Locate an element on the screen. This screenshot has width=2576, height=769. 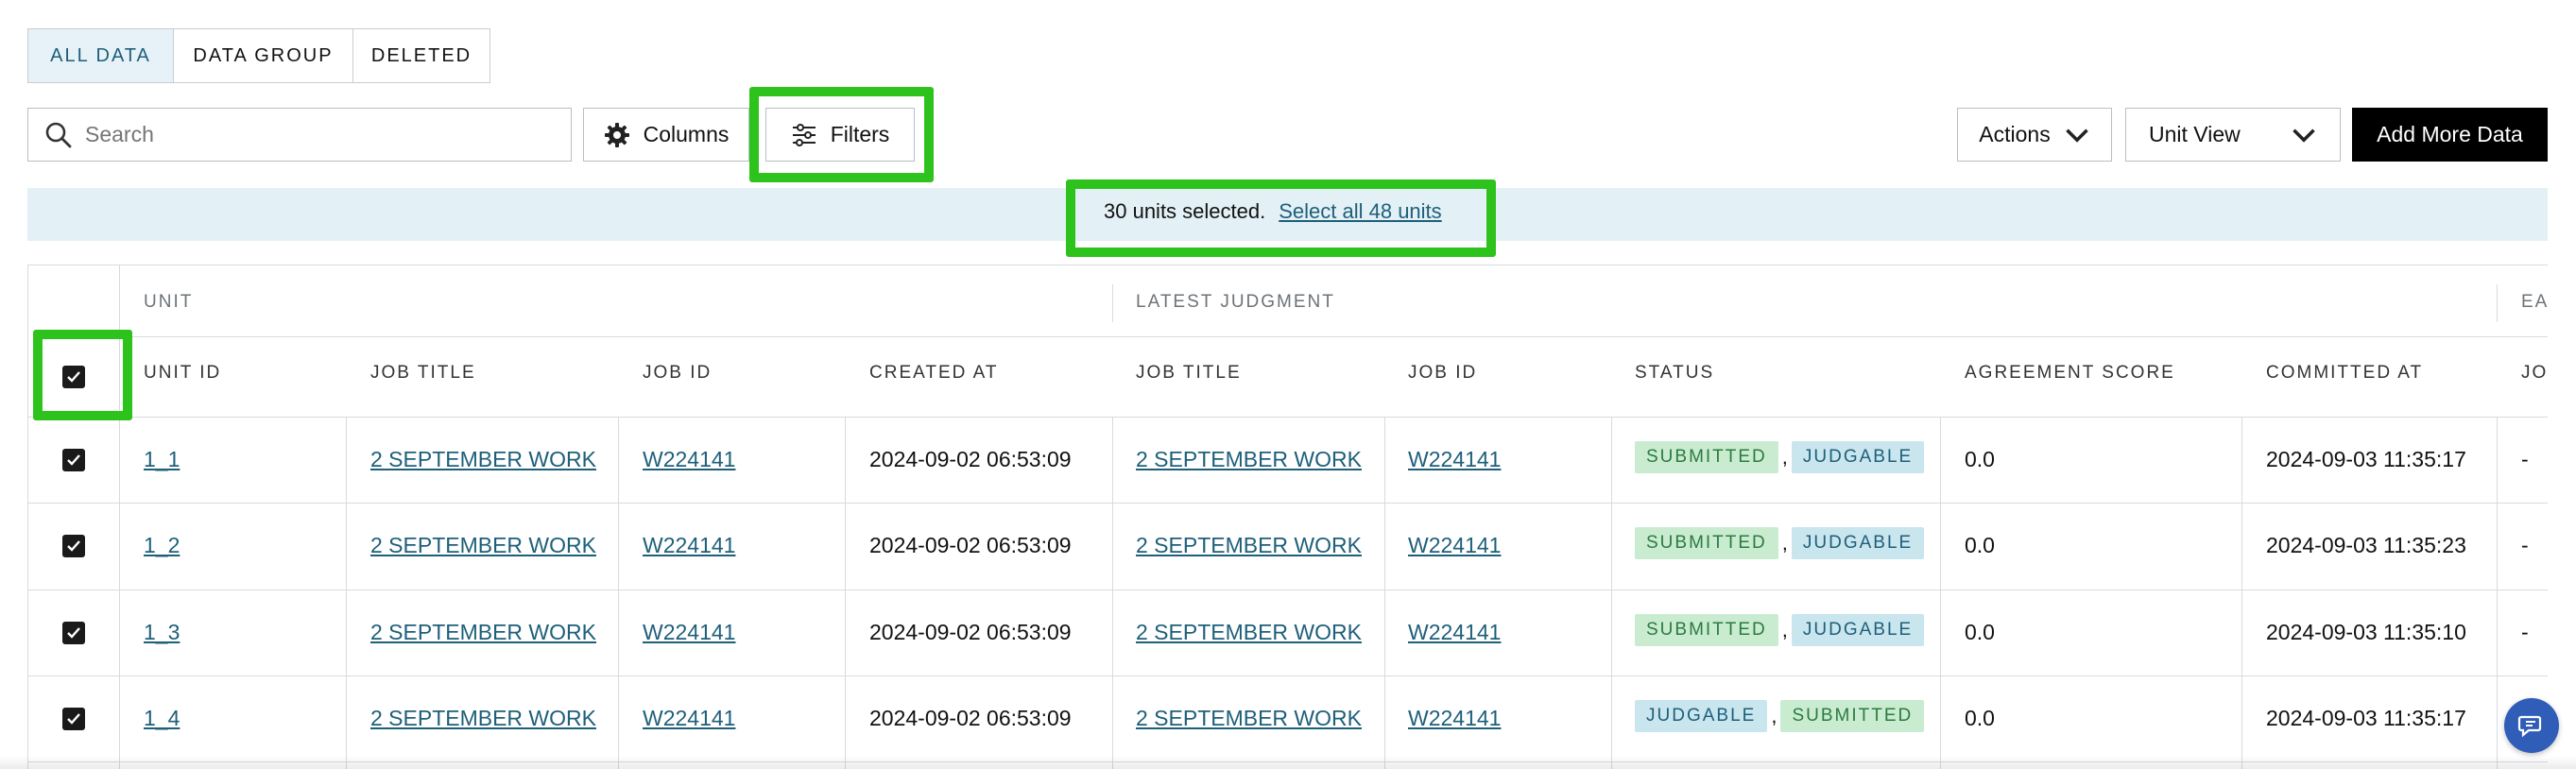
columns-button: Columns is located at coordinates (666, 135).